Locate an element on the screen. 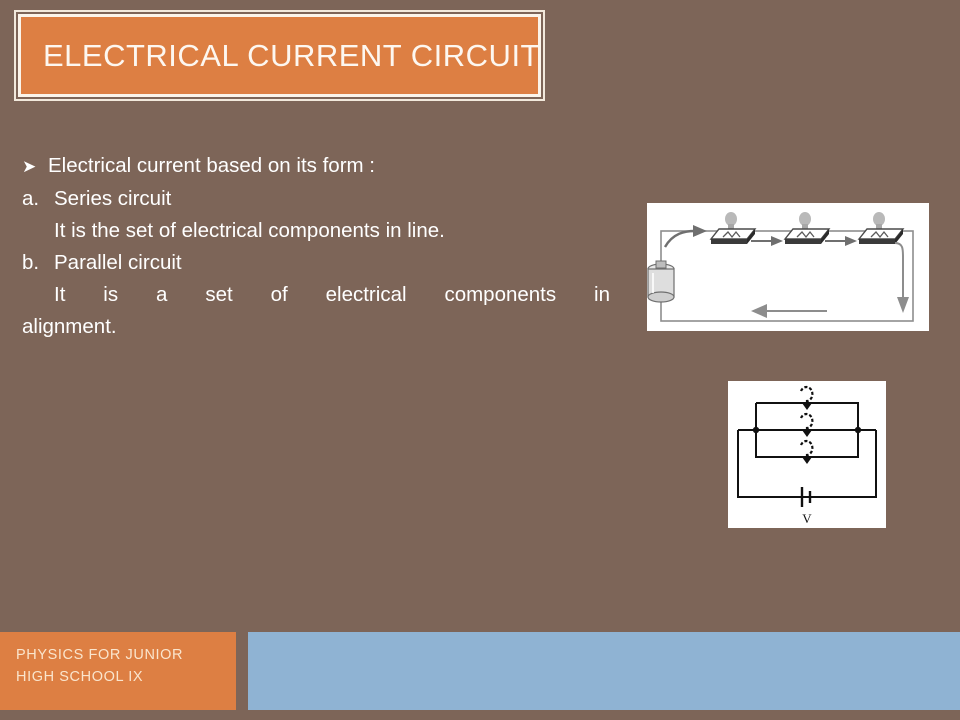 This screenshot has height=720, width=960. footer-accent-bar is located at coordinates (604, 671).